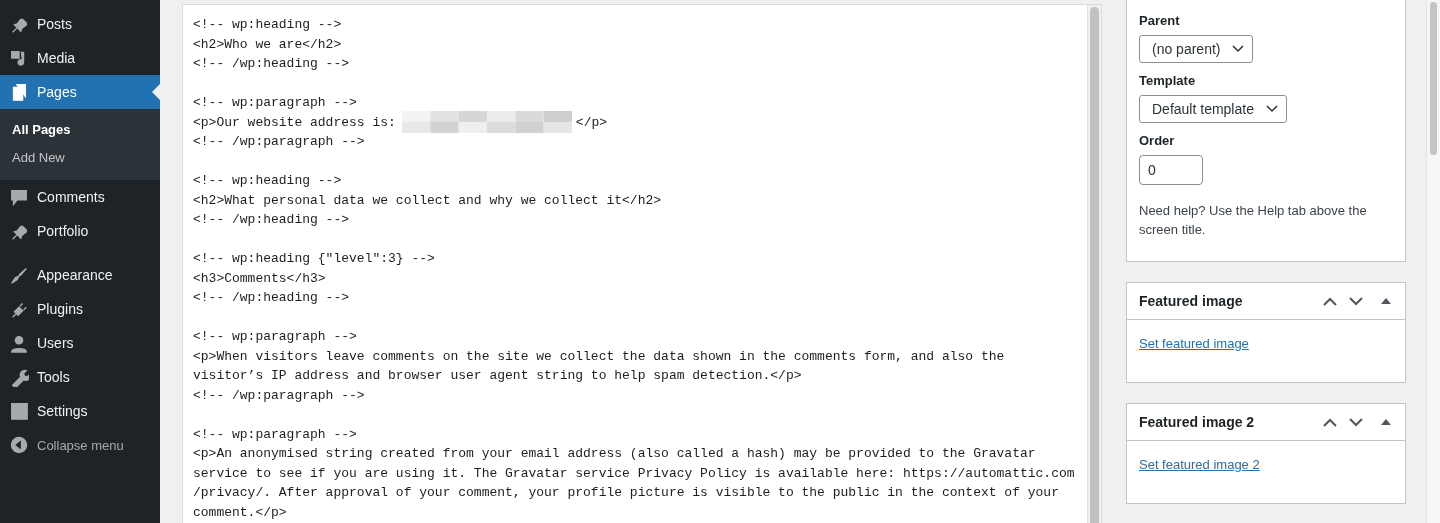 This screenshot has height=523, width=1440. Describe the element at coordinates (1157, 140) in the screenshot. I see `field-label: Order` at that location.